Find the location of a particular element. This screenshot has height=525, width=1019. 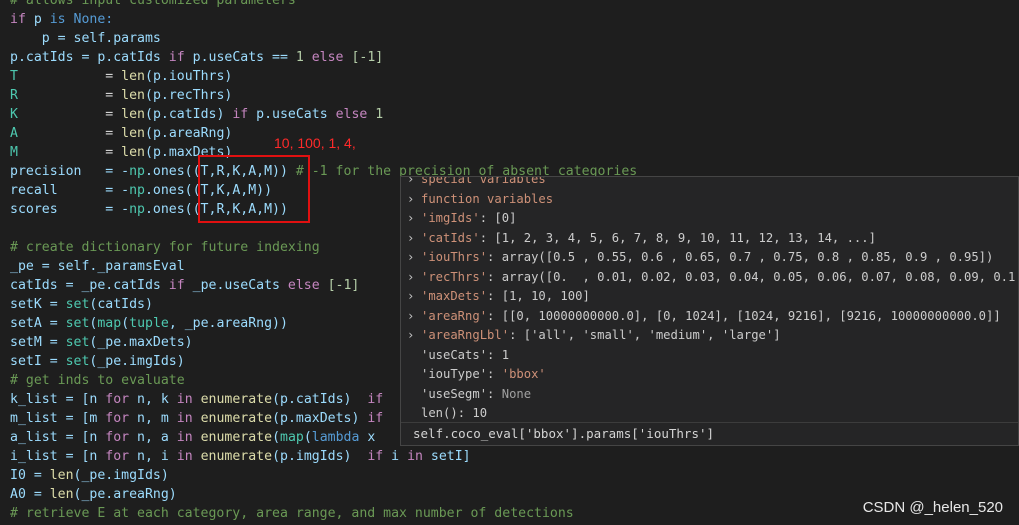

hover-row-useSegm: 'useSegm': None is located at coordinates (476, 393).